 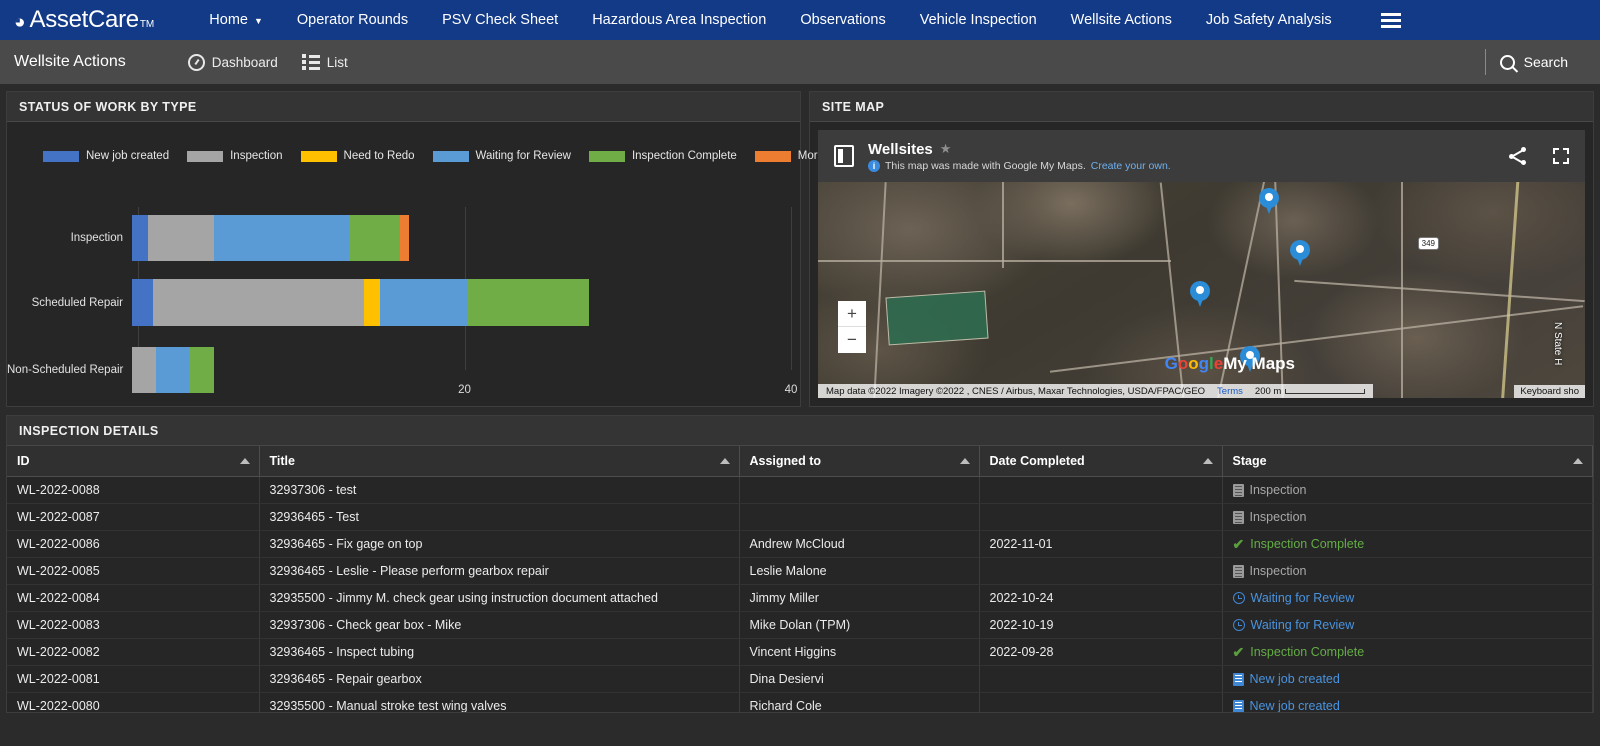 What do you see at coordinates (499, 490) in the screenshot?
I see `cell-title: 32937306 - test` at bounding box center [499, 490].